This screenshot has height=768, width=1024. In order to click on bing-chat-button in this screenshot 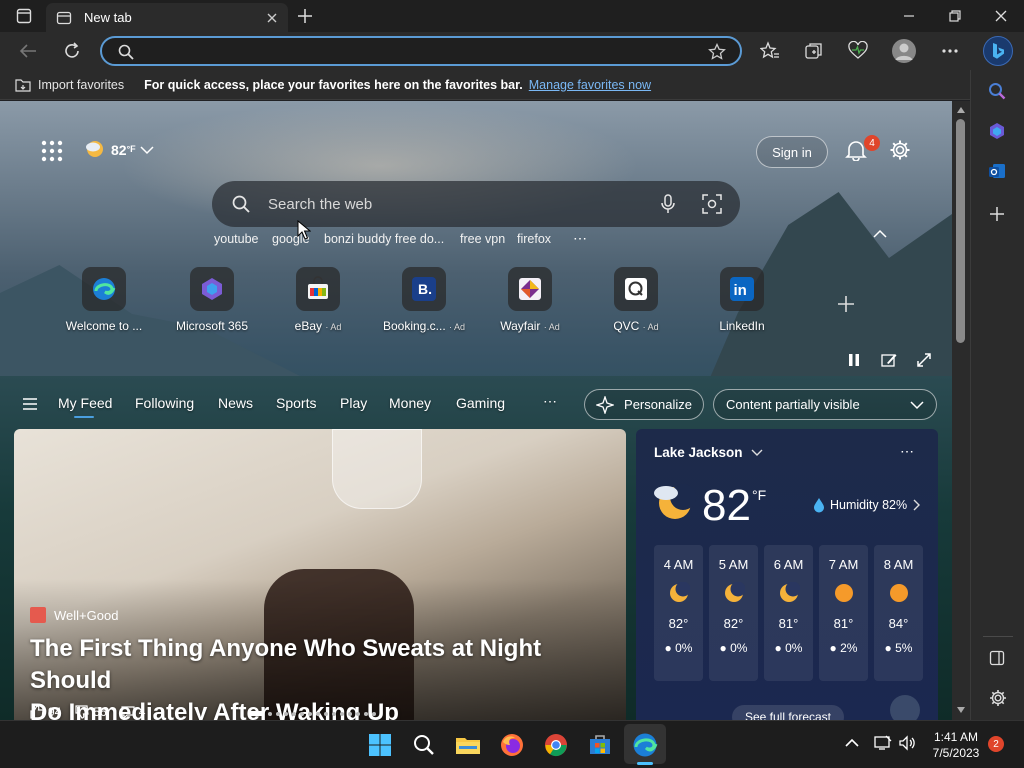, I will do `click(998, 51)`.